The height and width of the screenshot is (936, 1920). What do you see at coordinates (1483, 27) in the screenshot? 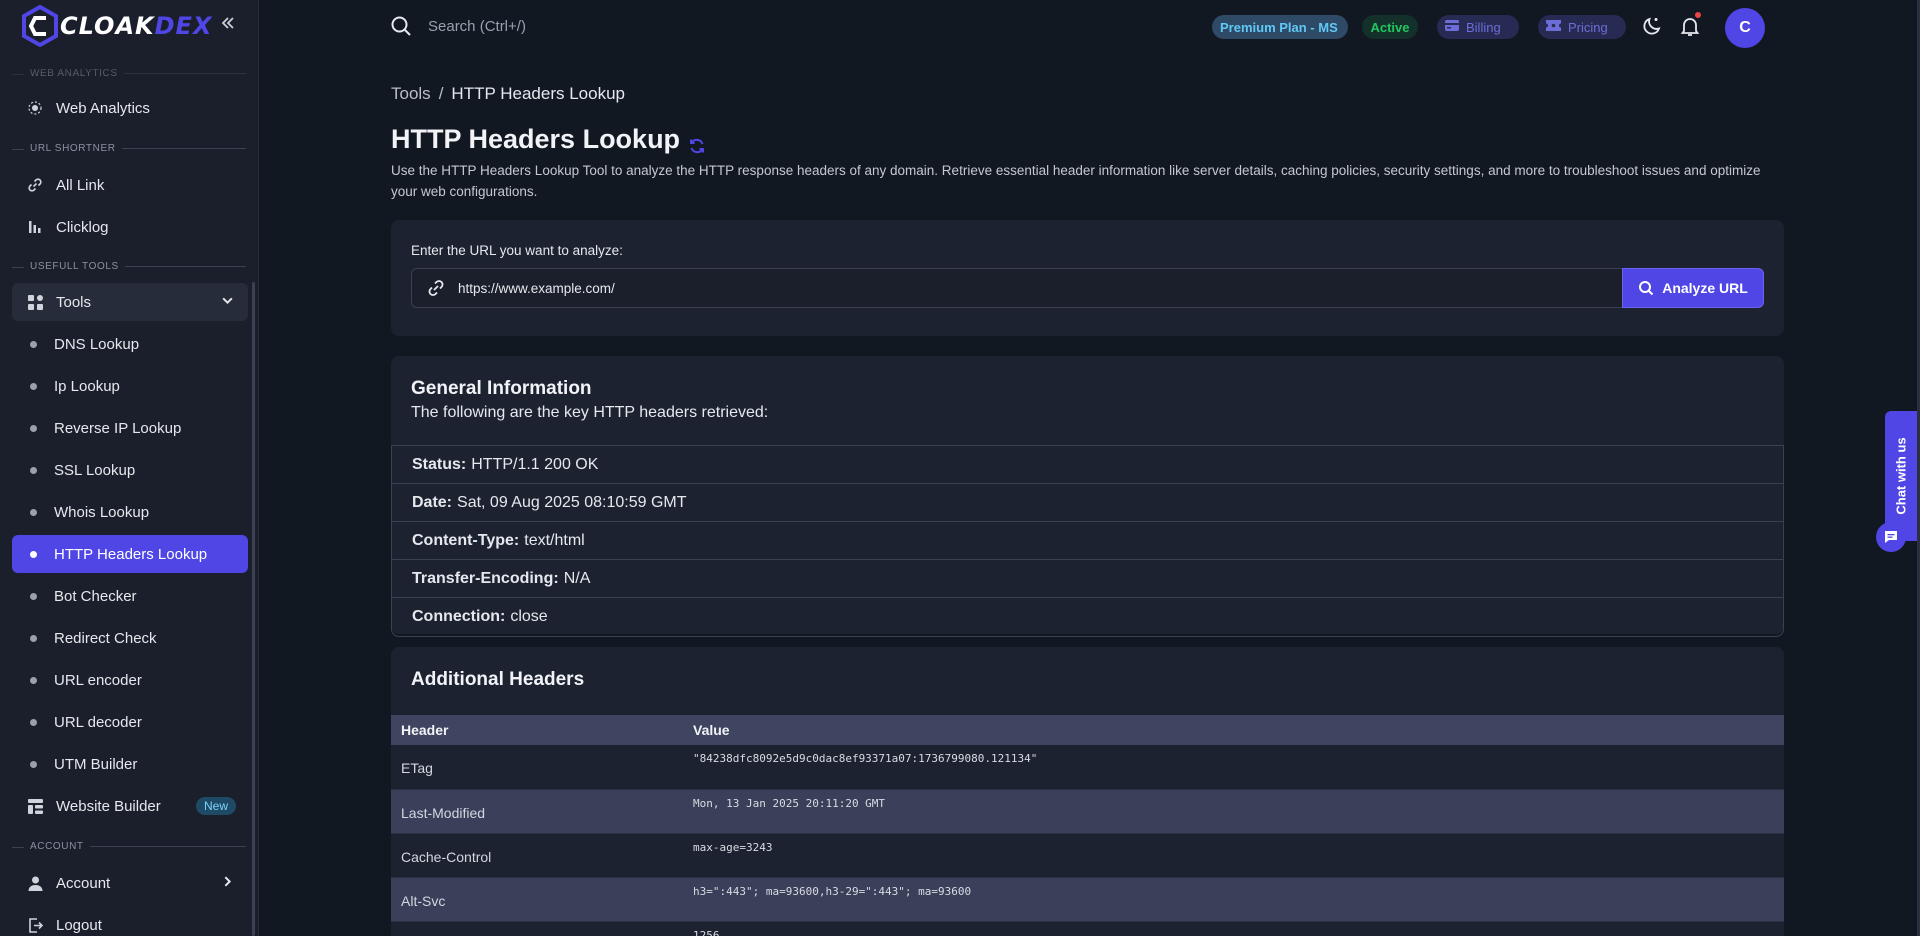
I see `billing-label: Billing` at bounding box center [1483, 27].